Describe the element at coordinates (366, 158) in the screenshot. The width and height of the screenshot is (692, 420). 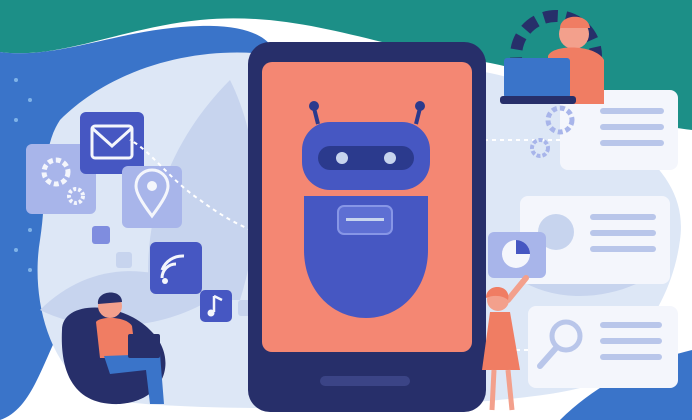
I see `robot-visor` at that location.